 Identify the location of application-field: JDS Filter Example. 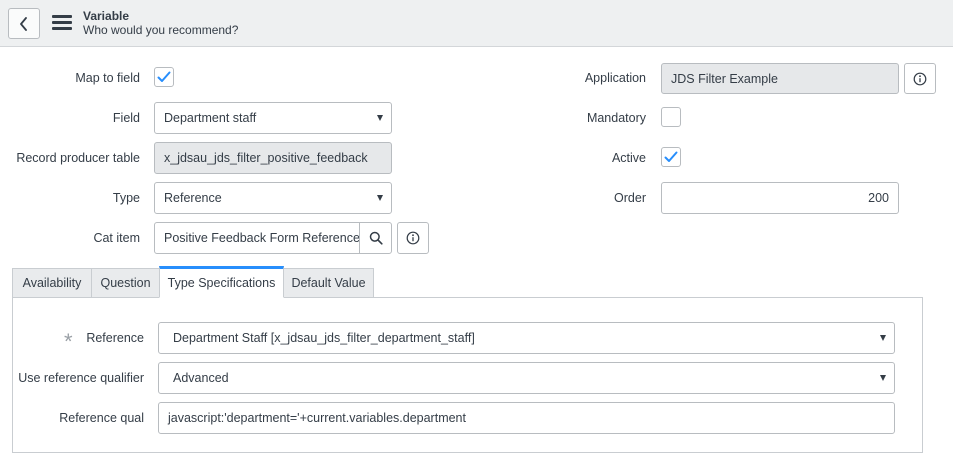
(780, 78).